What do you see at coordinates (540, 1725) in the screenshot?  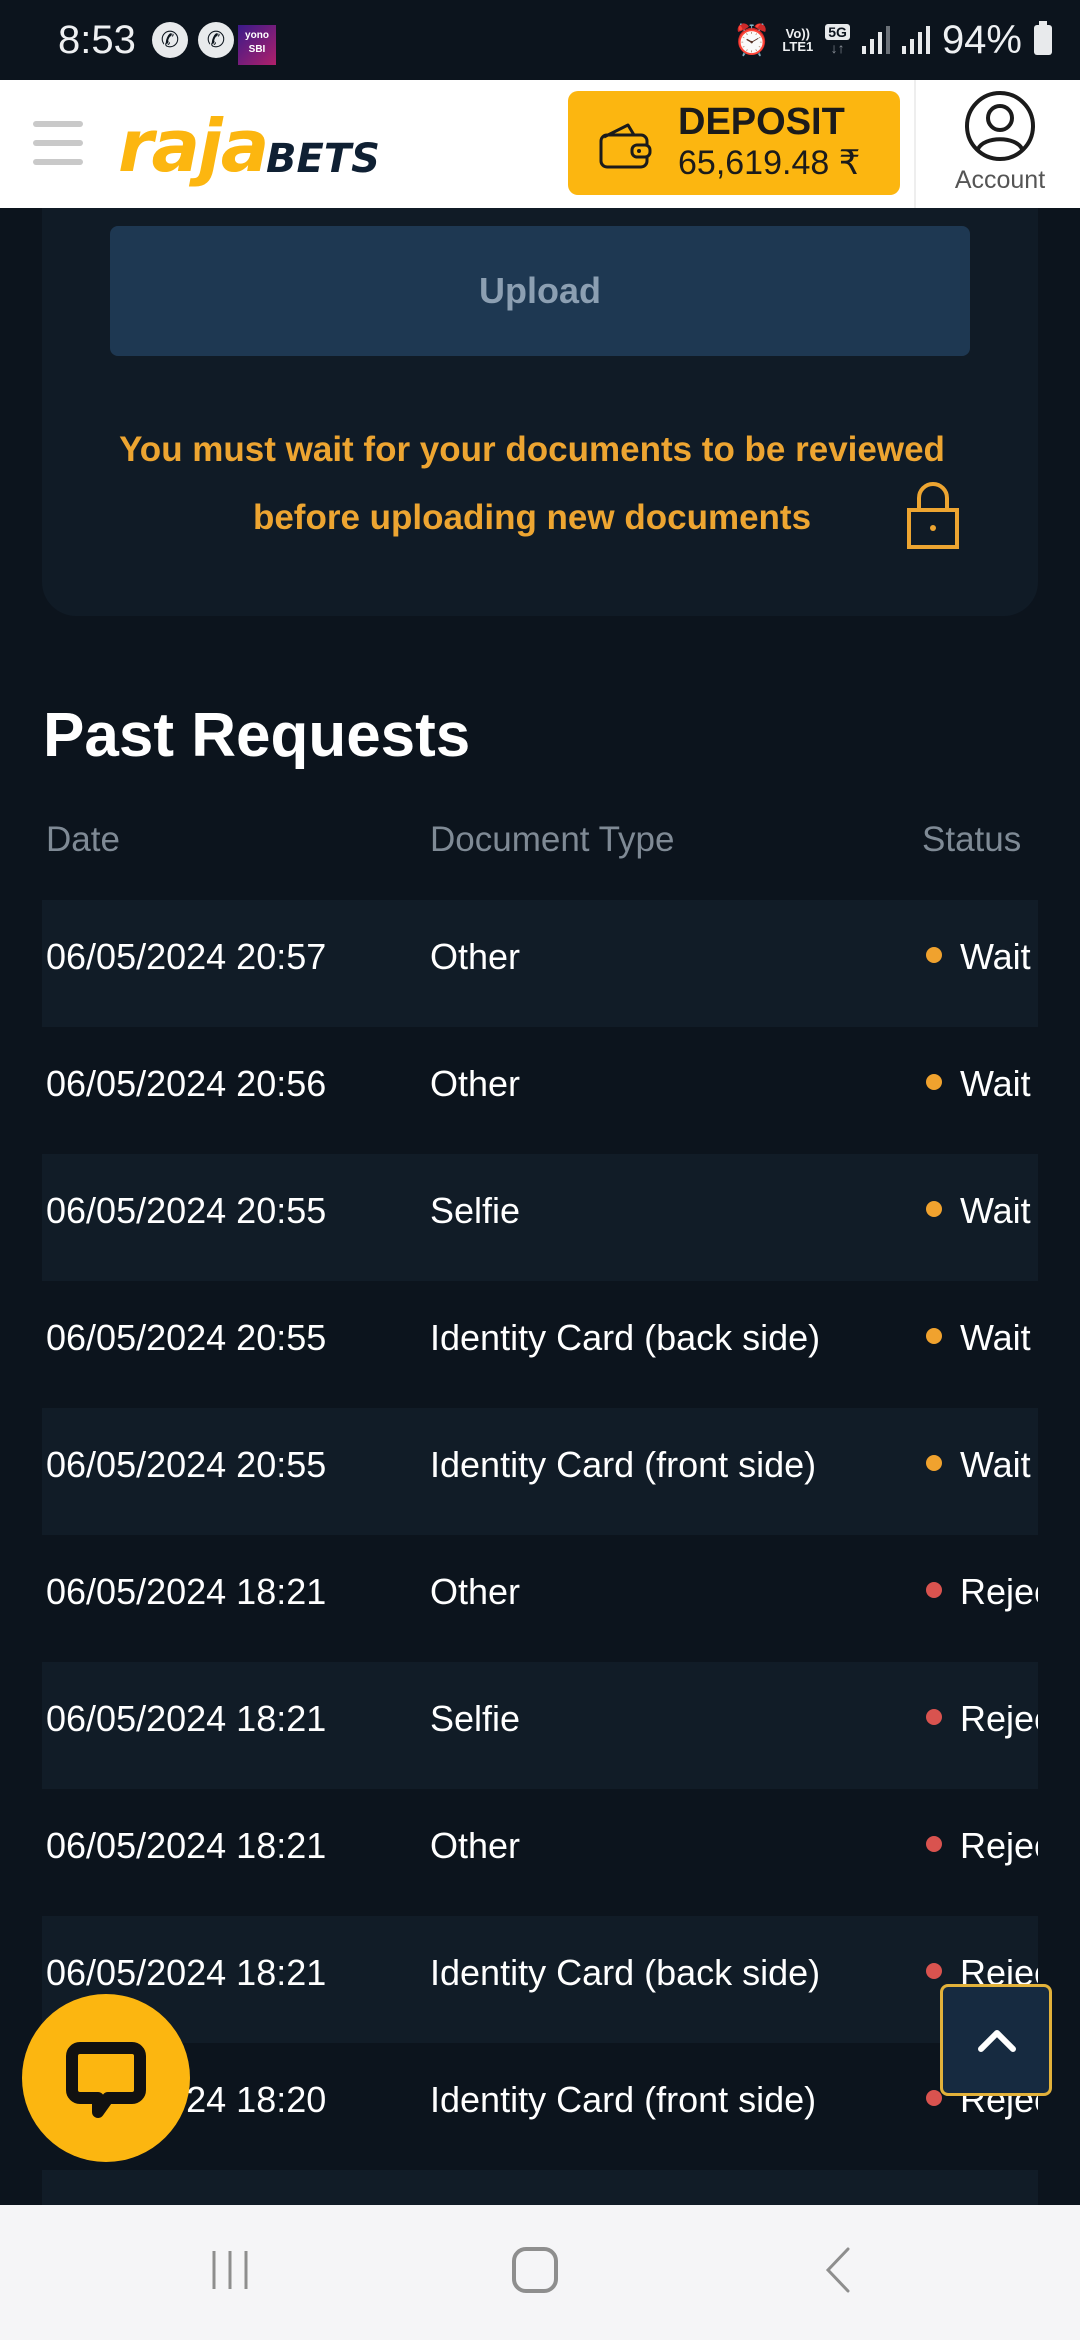 I see `table-row: 06/05/2024 18:21 Selfie Rejected` at bounding box center [540, 1725].